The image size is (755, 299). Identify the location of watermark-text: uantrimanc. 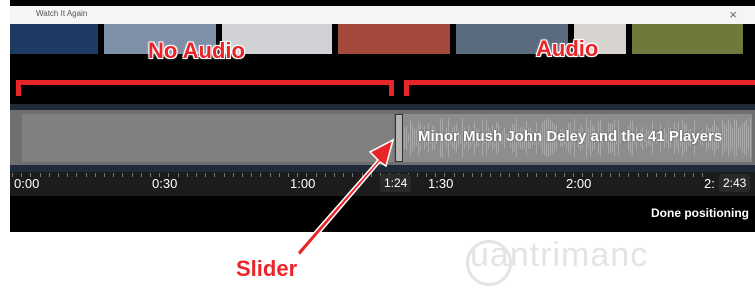
(559, 255).